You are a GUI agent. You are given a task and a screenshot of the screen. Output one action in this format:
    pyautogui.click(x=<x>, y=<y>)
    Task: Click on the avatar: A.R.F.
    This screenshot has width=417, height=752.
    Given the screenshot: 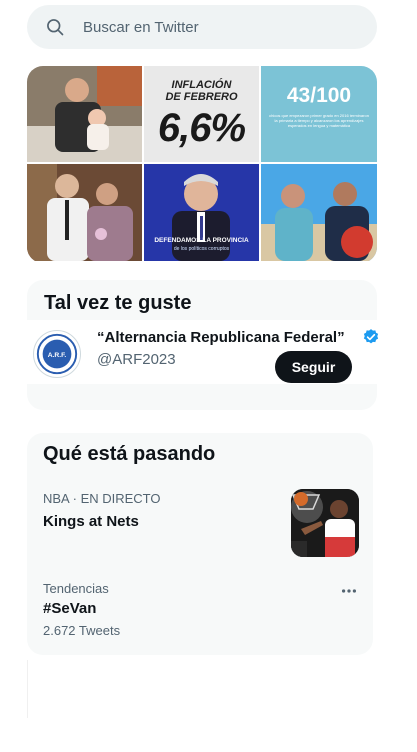 What is the action you would take?
    pyautogui.click(x=57, y=354)
    